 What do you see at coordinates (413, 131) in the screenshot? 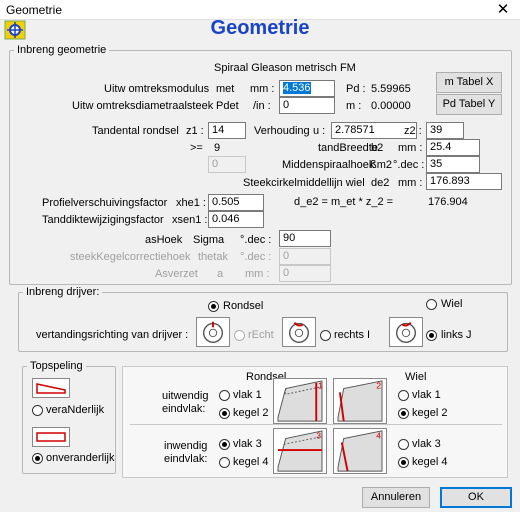
I see `z2-label: z2 :` at bounding box center [413, 131].